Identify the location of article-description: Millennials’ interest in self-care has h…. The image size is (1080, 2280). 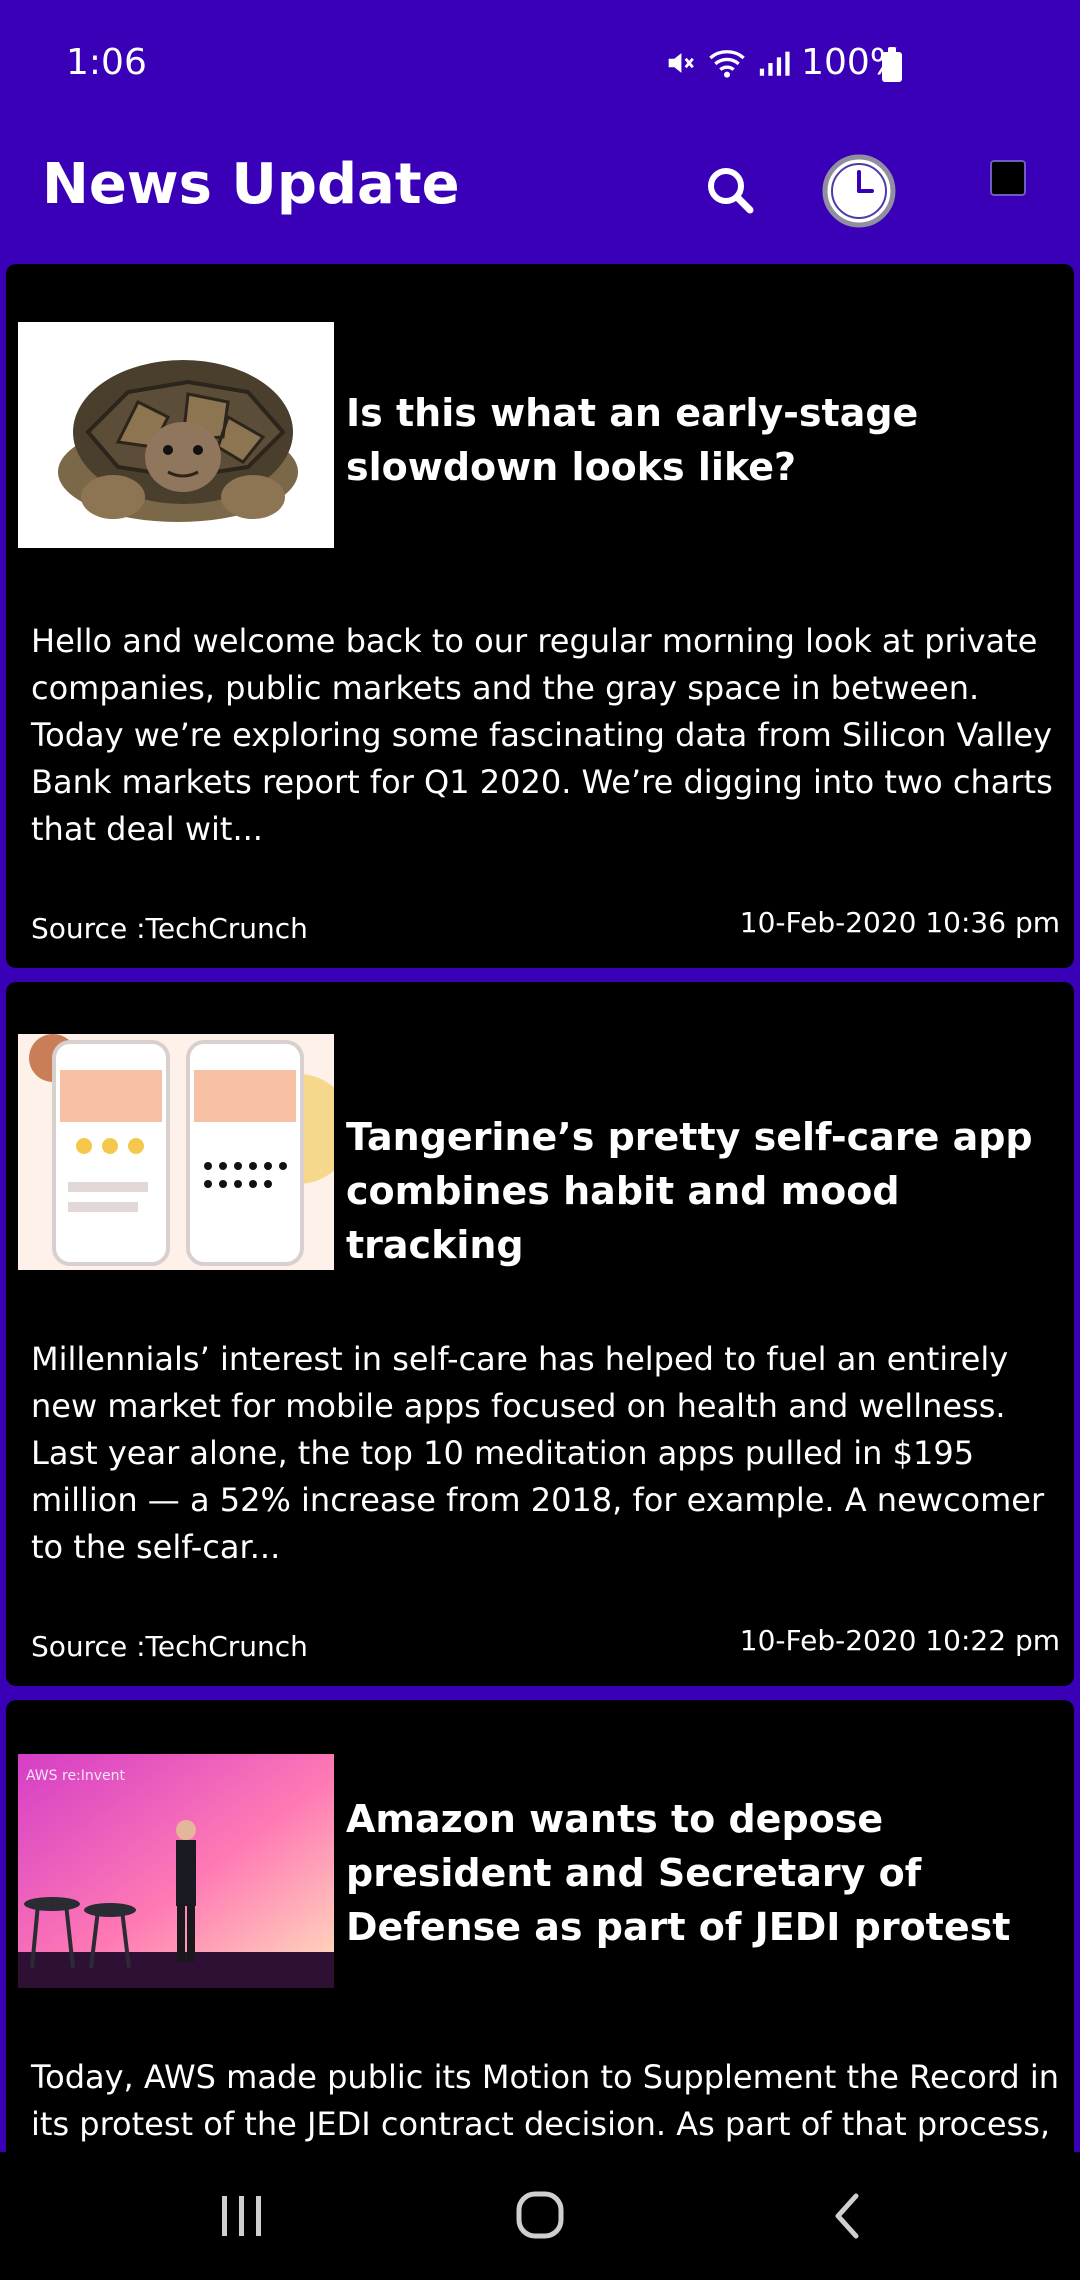
(538, 1453).